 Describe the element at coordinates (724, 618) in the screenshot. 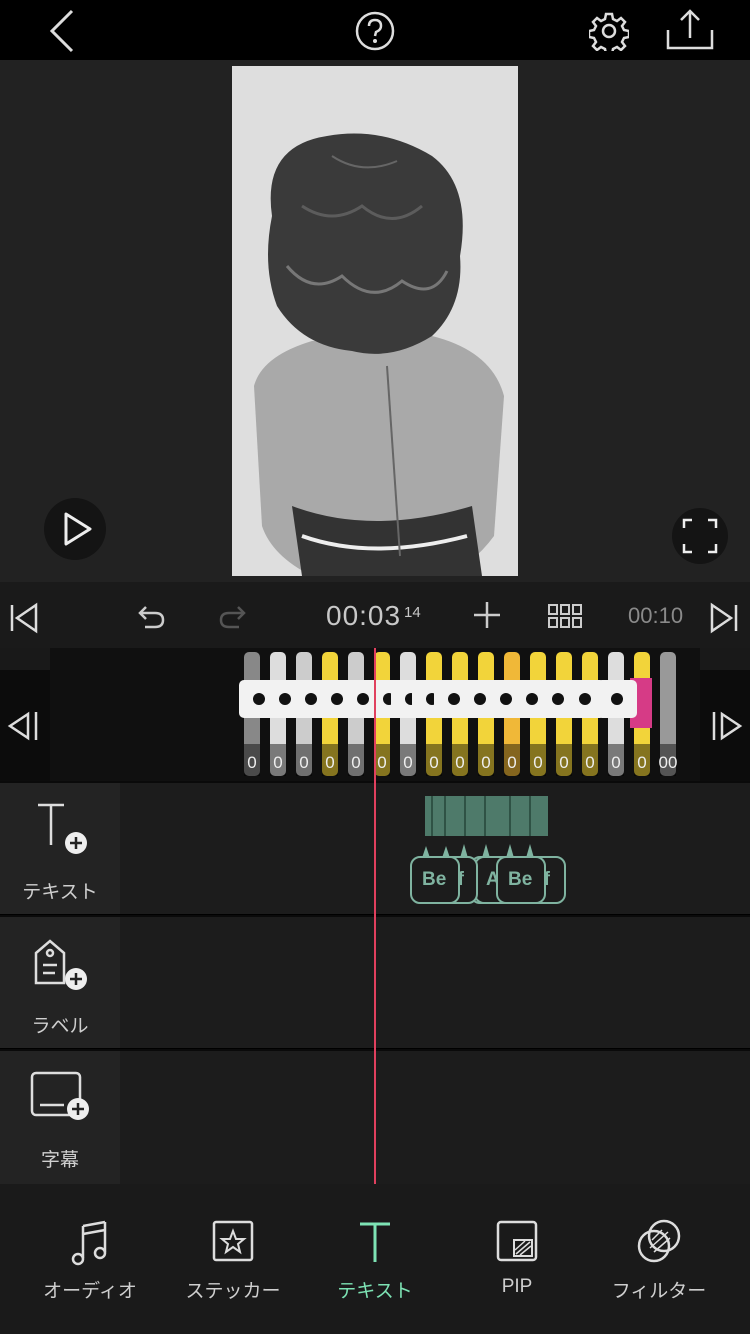

I see `jump-to-end-icon` at that location.